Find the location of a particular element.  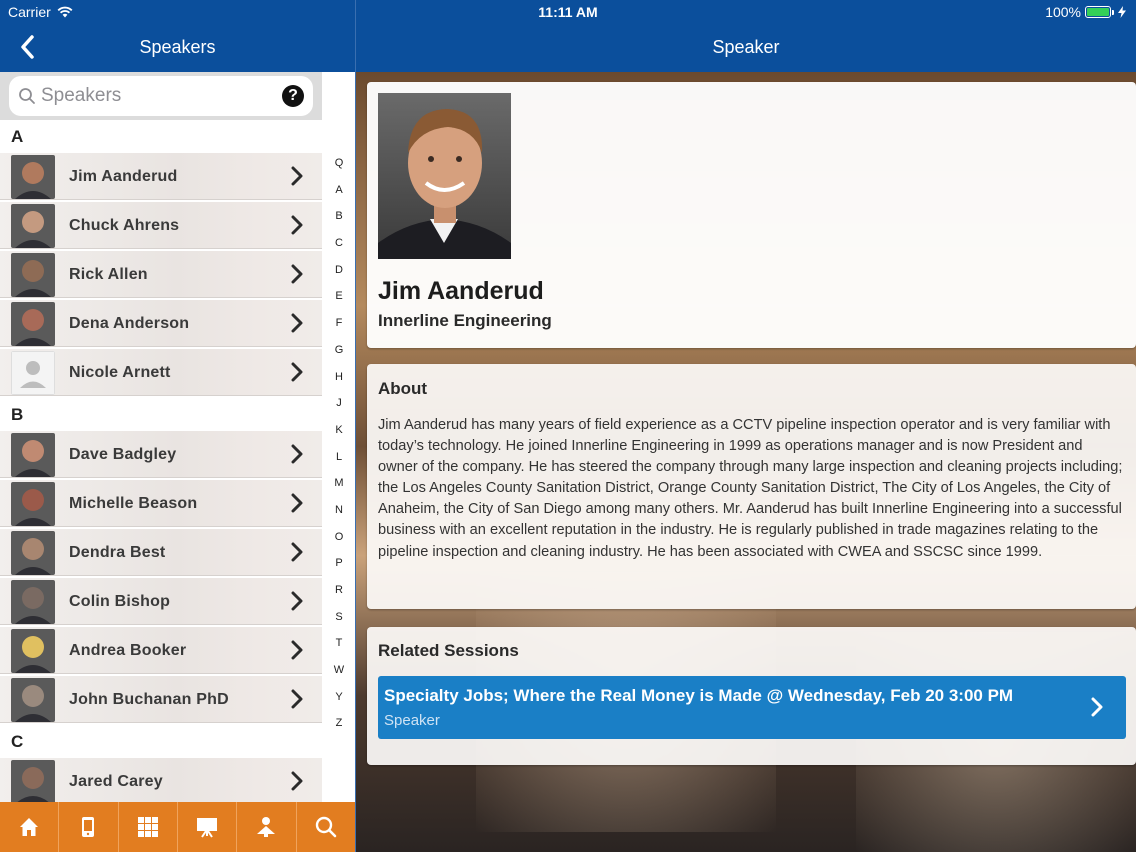

speaker-person-icon is located at coordinates (266, 827).